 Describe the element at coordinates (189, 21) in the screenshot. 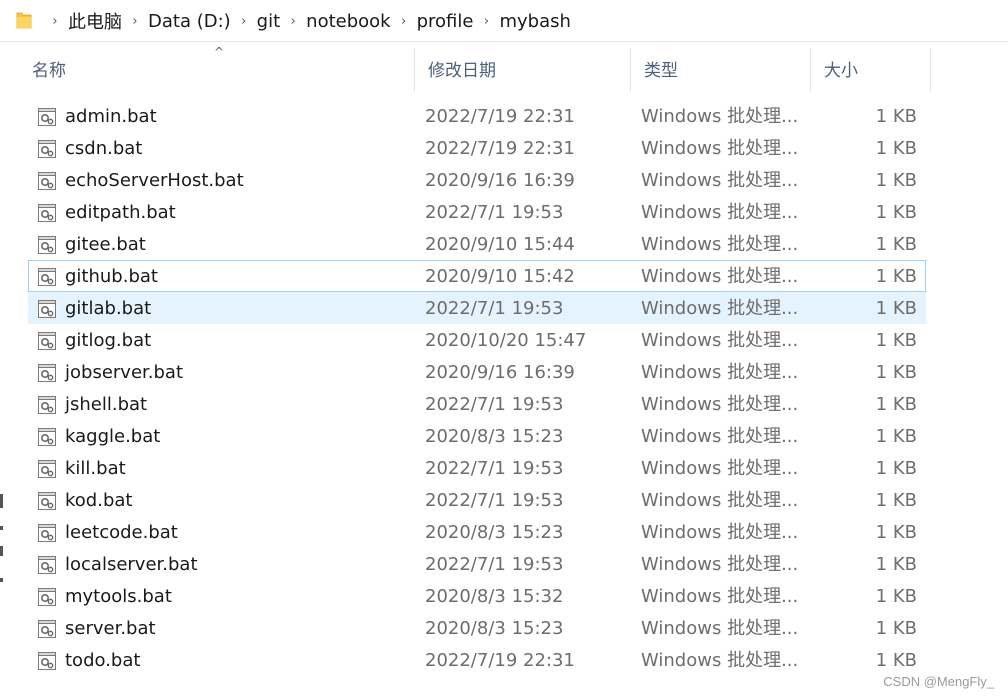

I see `breadcrumb-item: Data (D:)` at that location.